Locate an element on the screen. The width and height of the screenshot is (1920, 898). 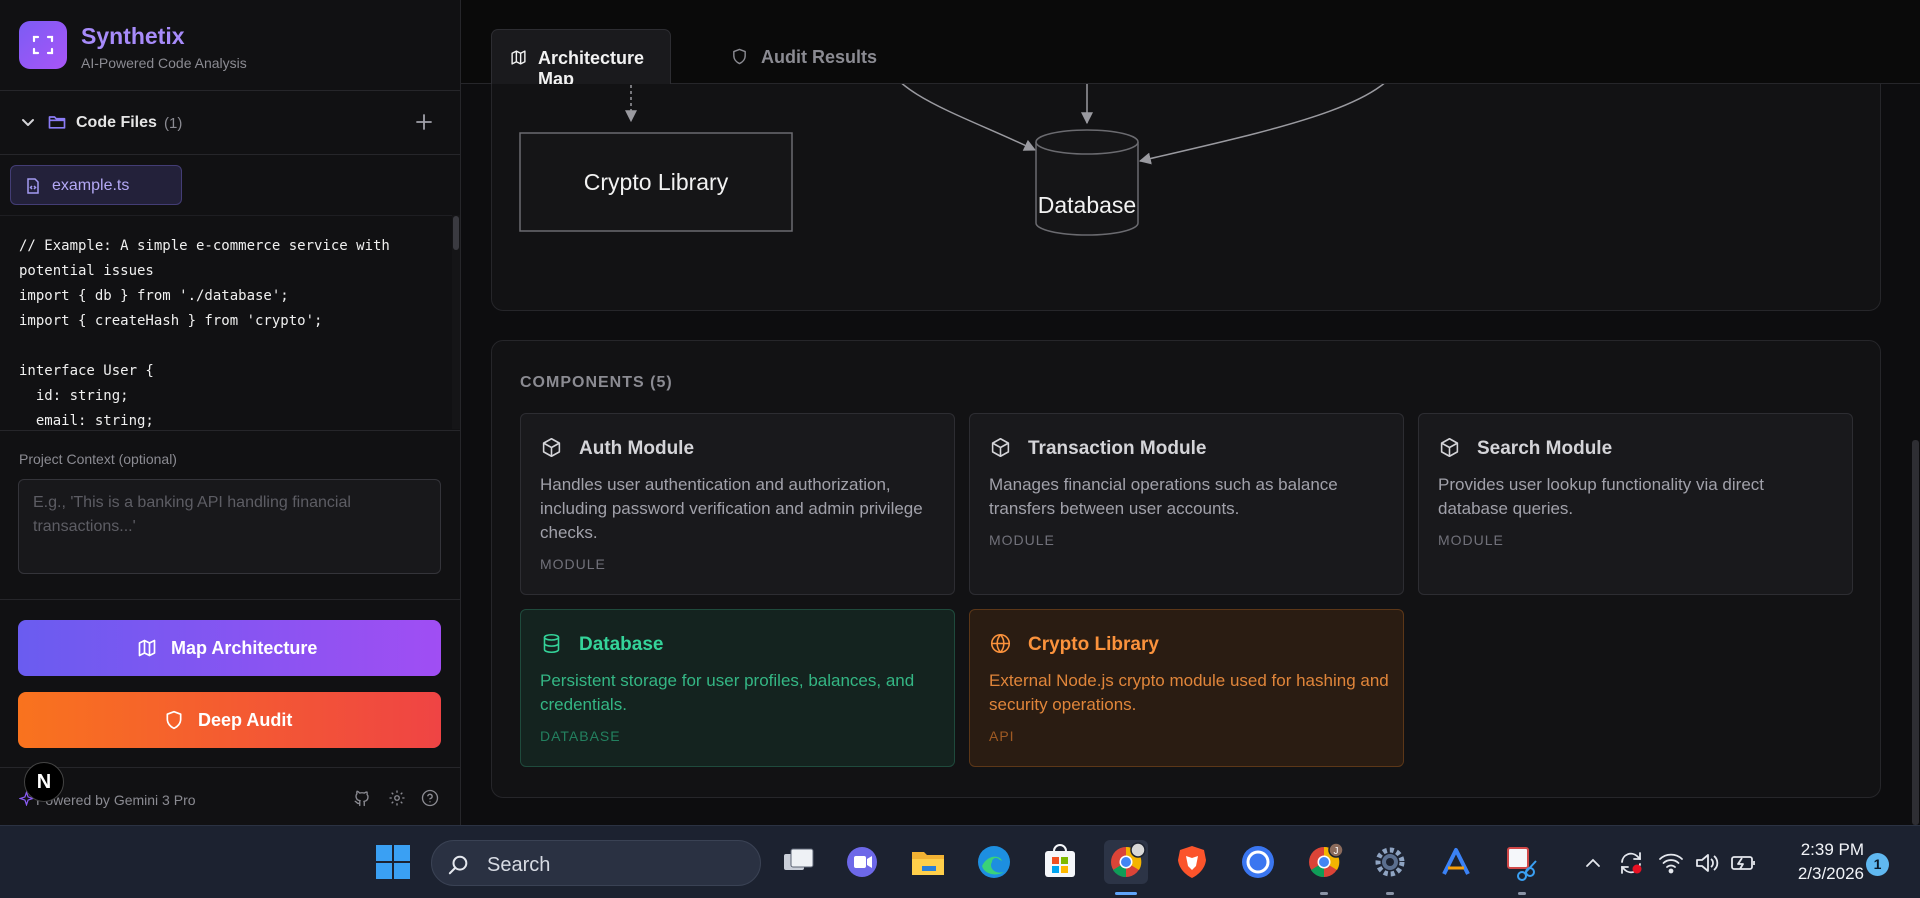
node-label: Crypto Library is located at coordinates (656, 182).